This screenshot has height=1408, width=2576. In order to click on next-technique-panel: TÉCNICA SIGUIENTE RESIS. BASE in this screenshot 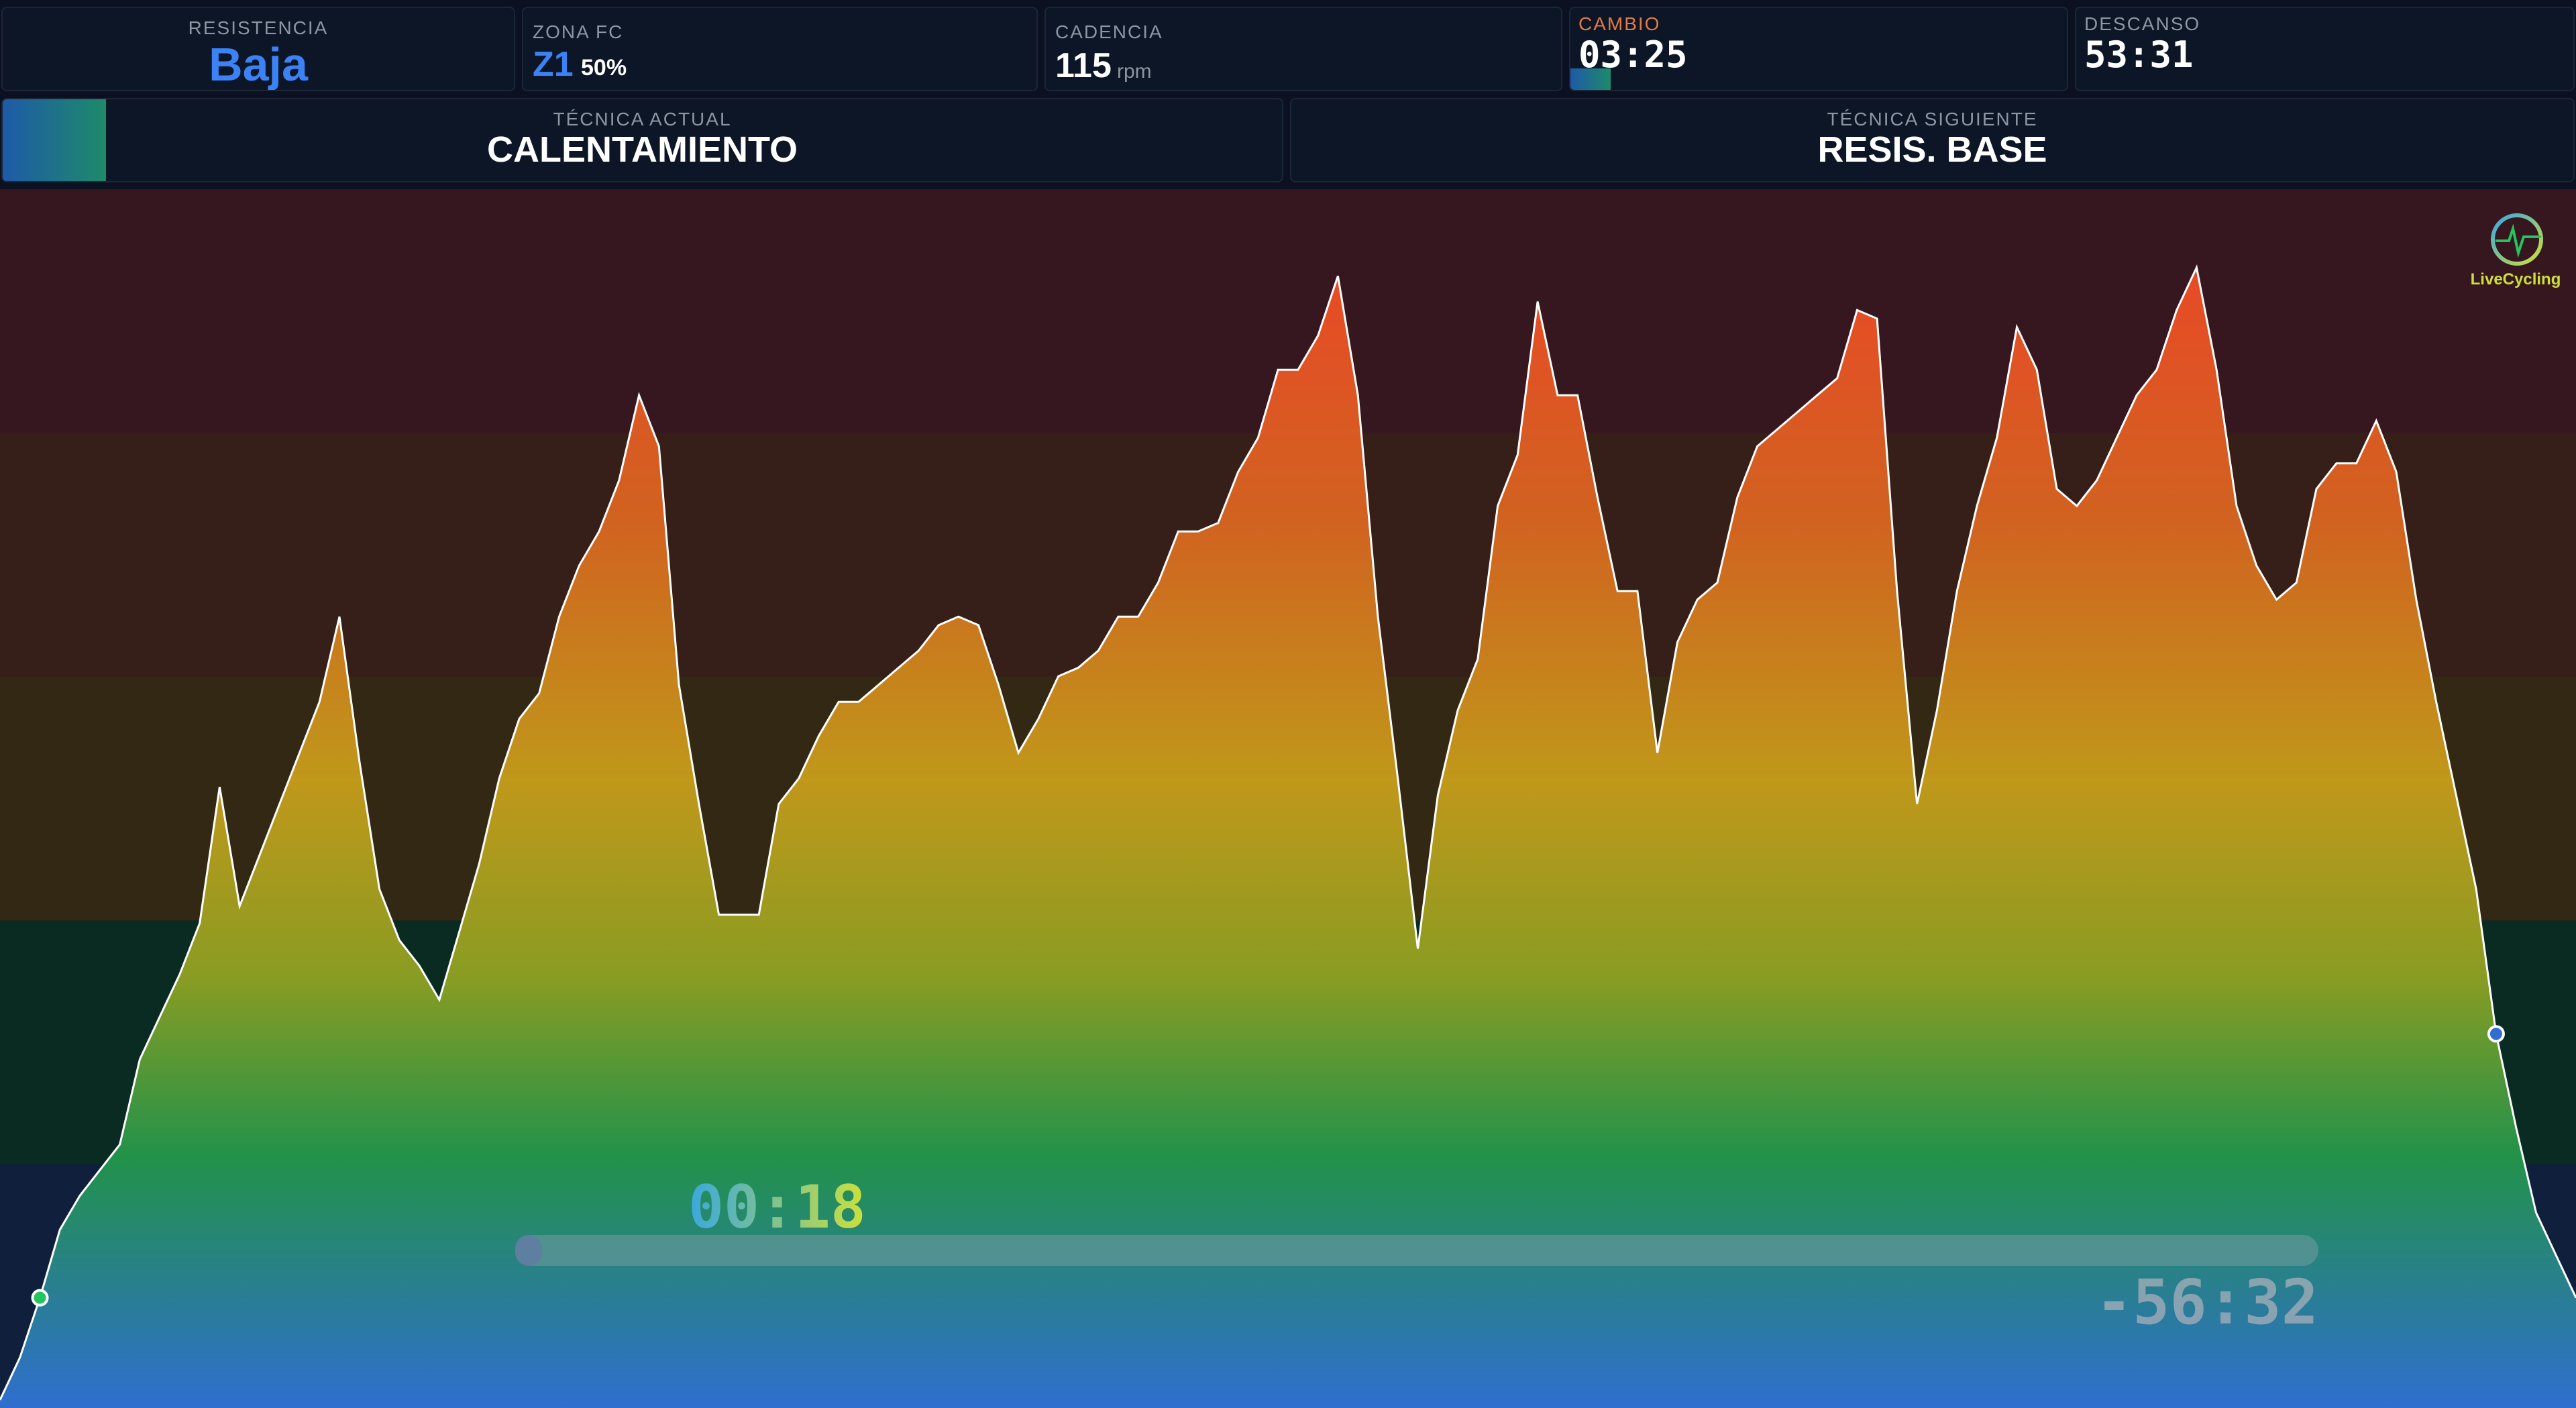, I will do `click(1932, 140)`.